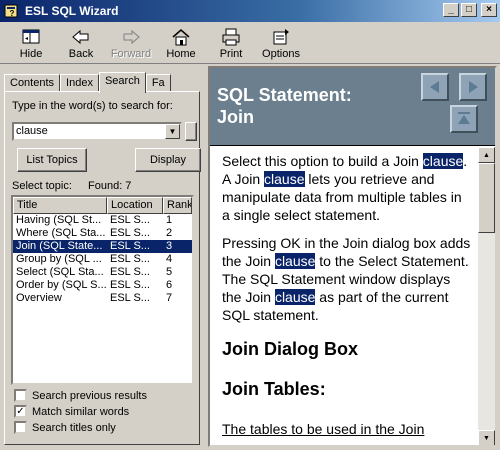 The width and height of the screenshot is (500, 450). I want to click on chevron-down-icon: ▼, so click(172, 131).